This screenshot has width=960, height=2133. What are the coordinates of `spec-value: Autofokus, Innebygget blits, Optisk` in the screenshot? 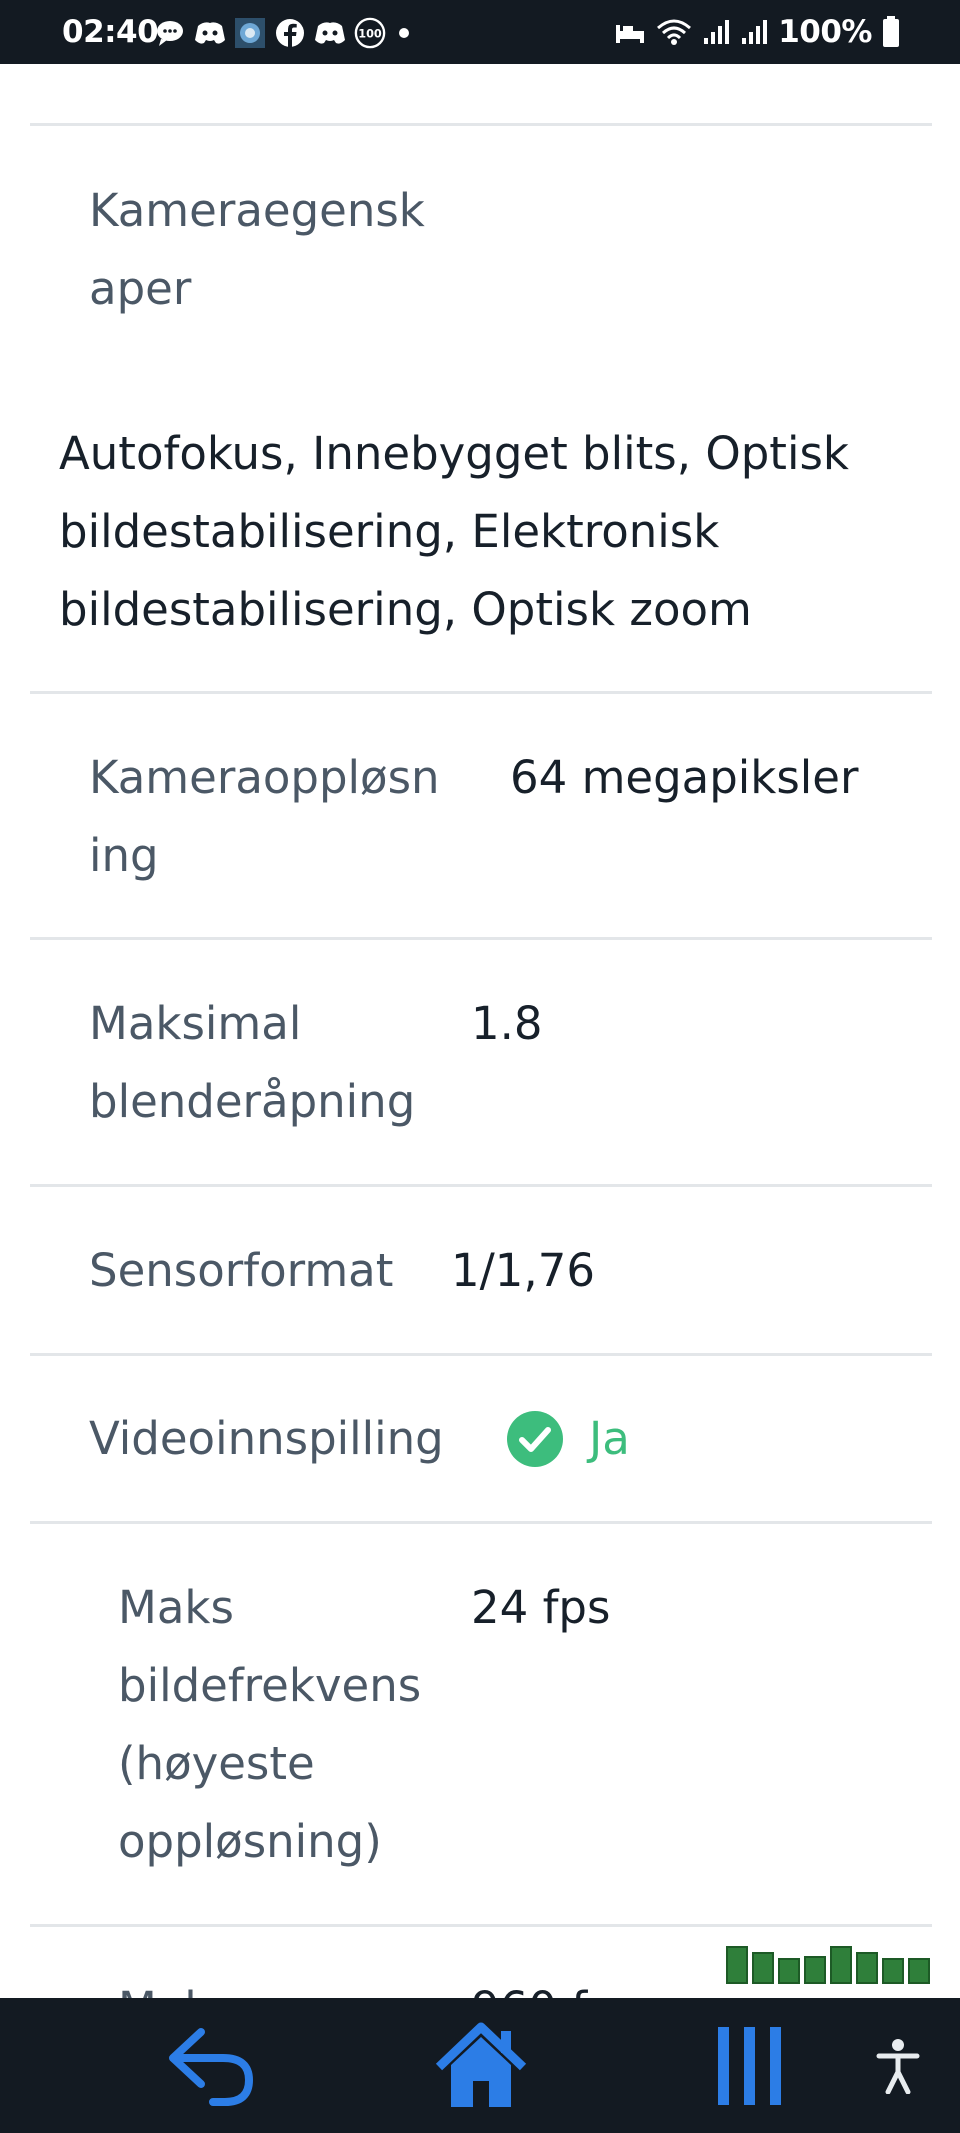 It's located at (454, 453).